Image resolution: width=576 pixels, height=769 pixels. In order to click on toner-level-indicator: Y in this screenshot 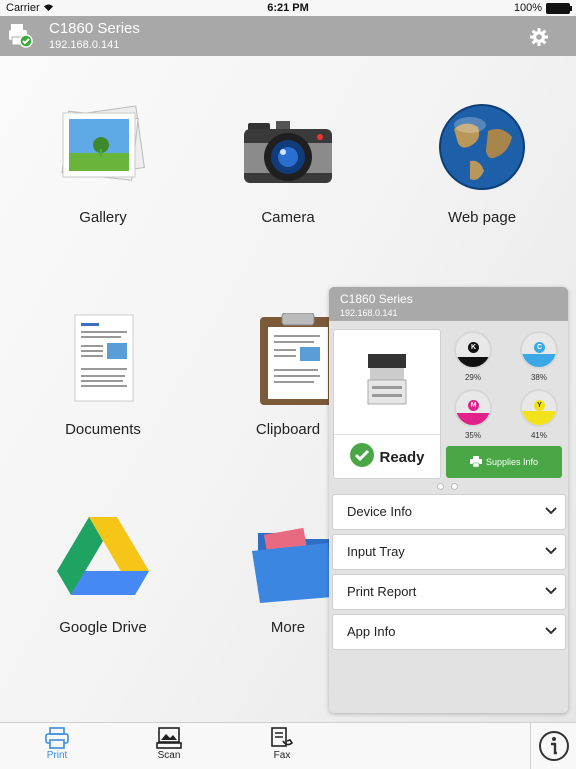, I will do `click(539, 408)`.